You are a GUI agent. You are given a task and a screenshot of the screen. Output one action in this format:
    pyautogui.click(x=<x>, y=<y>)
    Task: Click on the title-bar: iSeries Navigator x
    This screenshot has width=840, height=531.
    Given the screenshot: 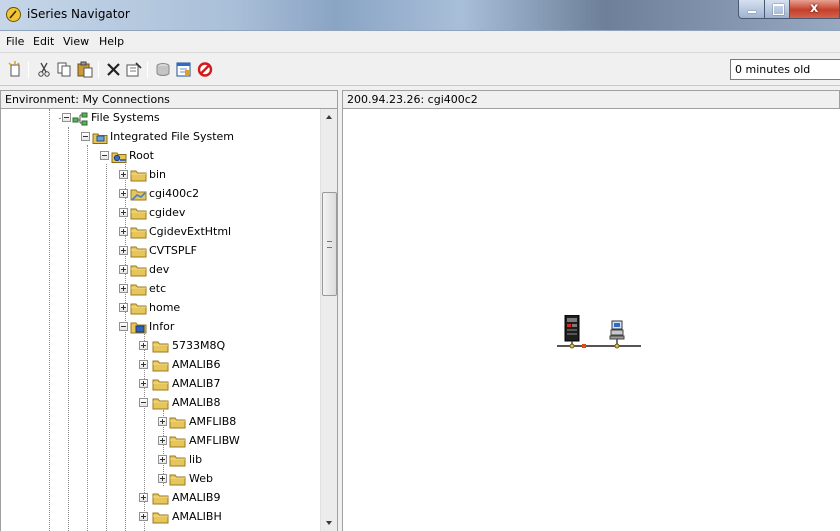 What is the action you would take?
    pyautogui.click(x=420, y=15)
    